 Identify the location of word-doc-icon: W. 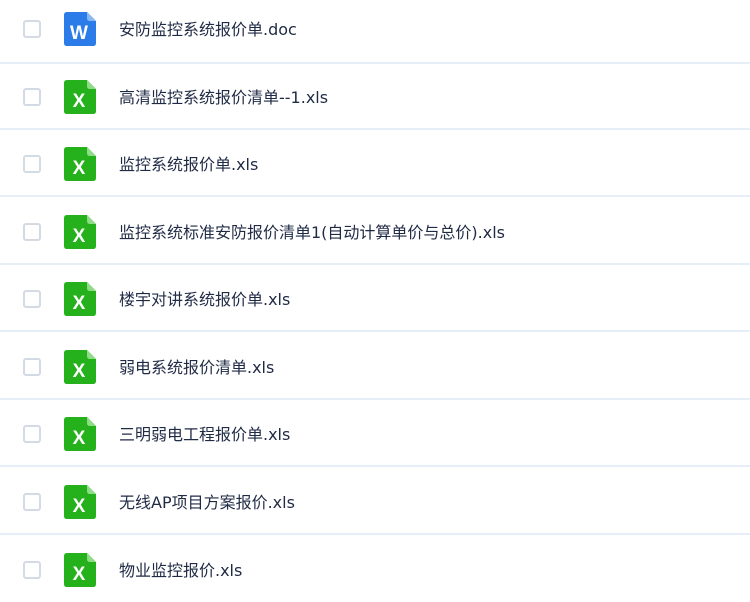
(80, 29).